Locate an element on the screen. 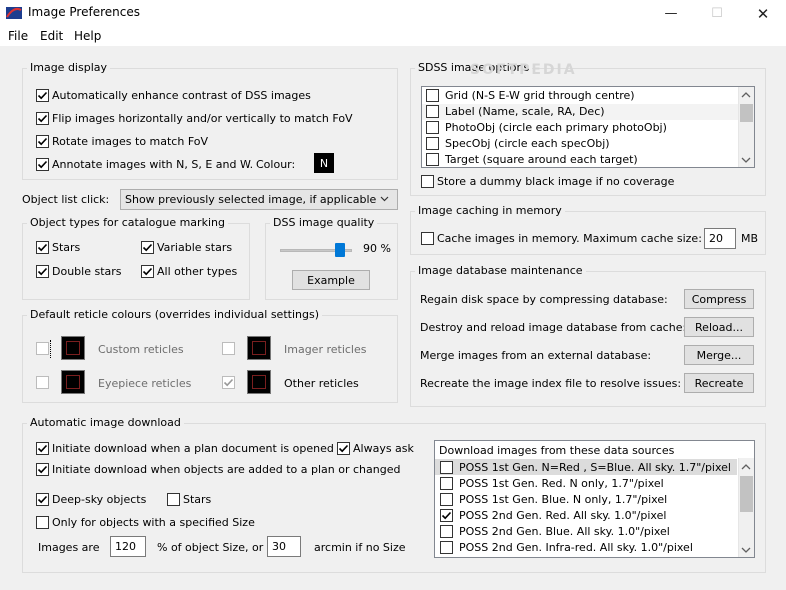 This screenshot has width=786, height=590. menu-edit: Edit is located at coordinates (51, 36).